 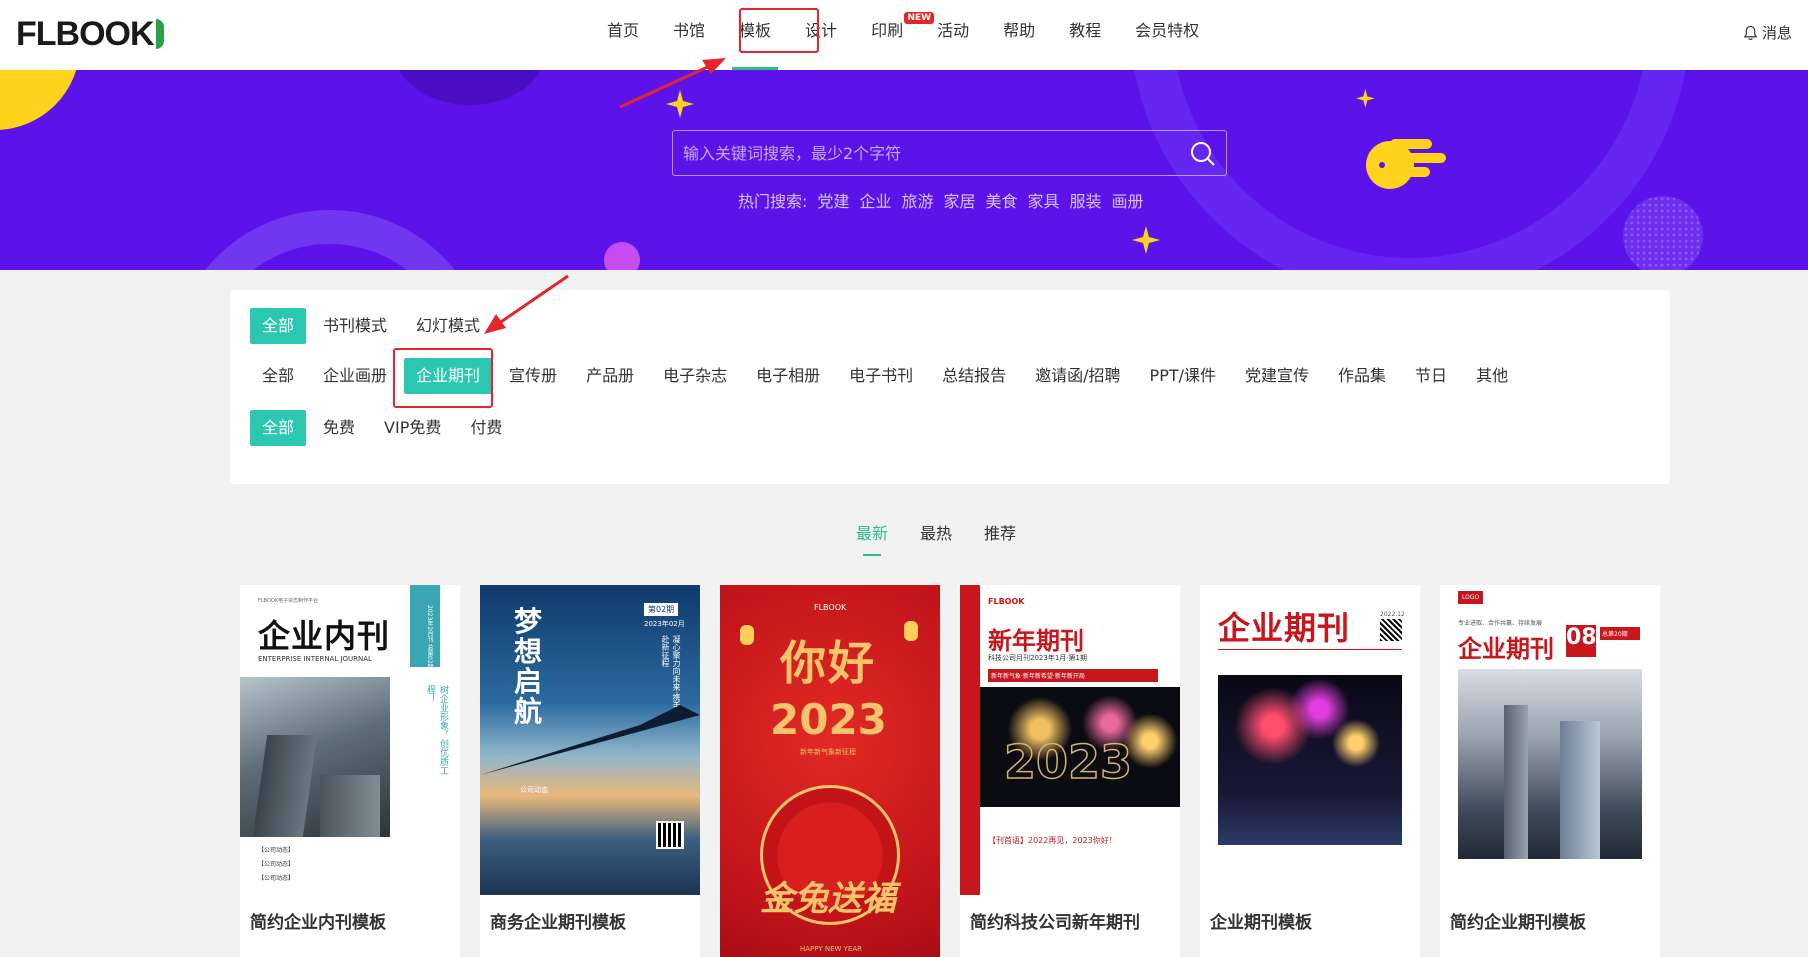 I want to click on mode-slide: 幻灯模式, so click(x=448, y=326).